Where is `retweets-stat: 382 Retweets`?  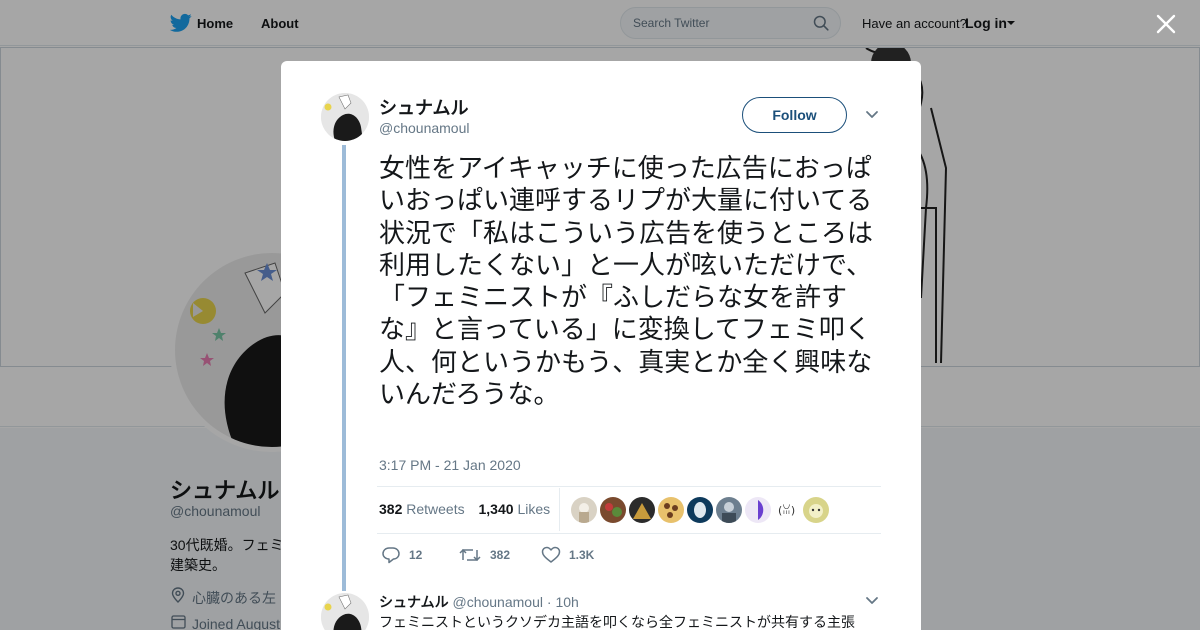 retweets-stat: 382 Retweets is located at coordinates (427, 509).